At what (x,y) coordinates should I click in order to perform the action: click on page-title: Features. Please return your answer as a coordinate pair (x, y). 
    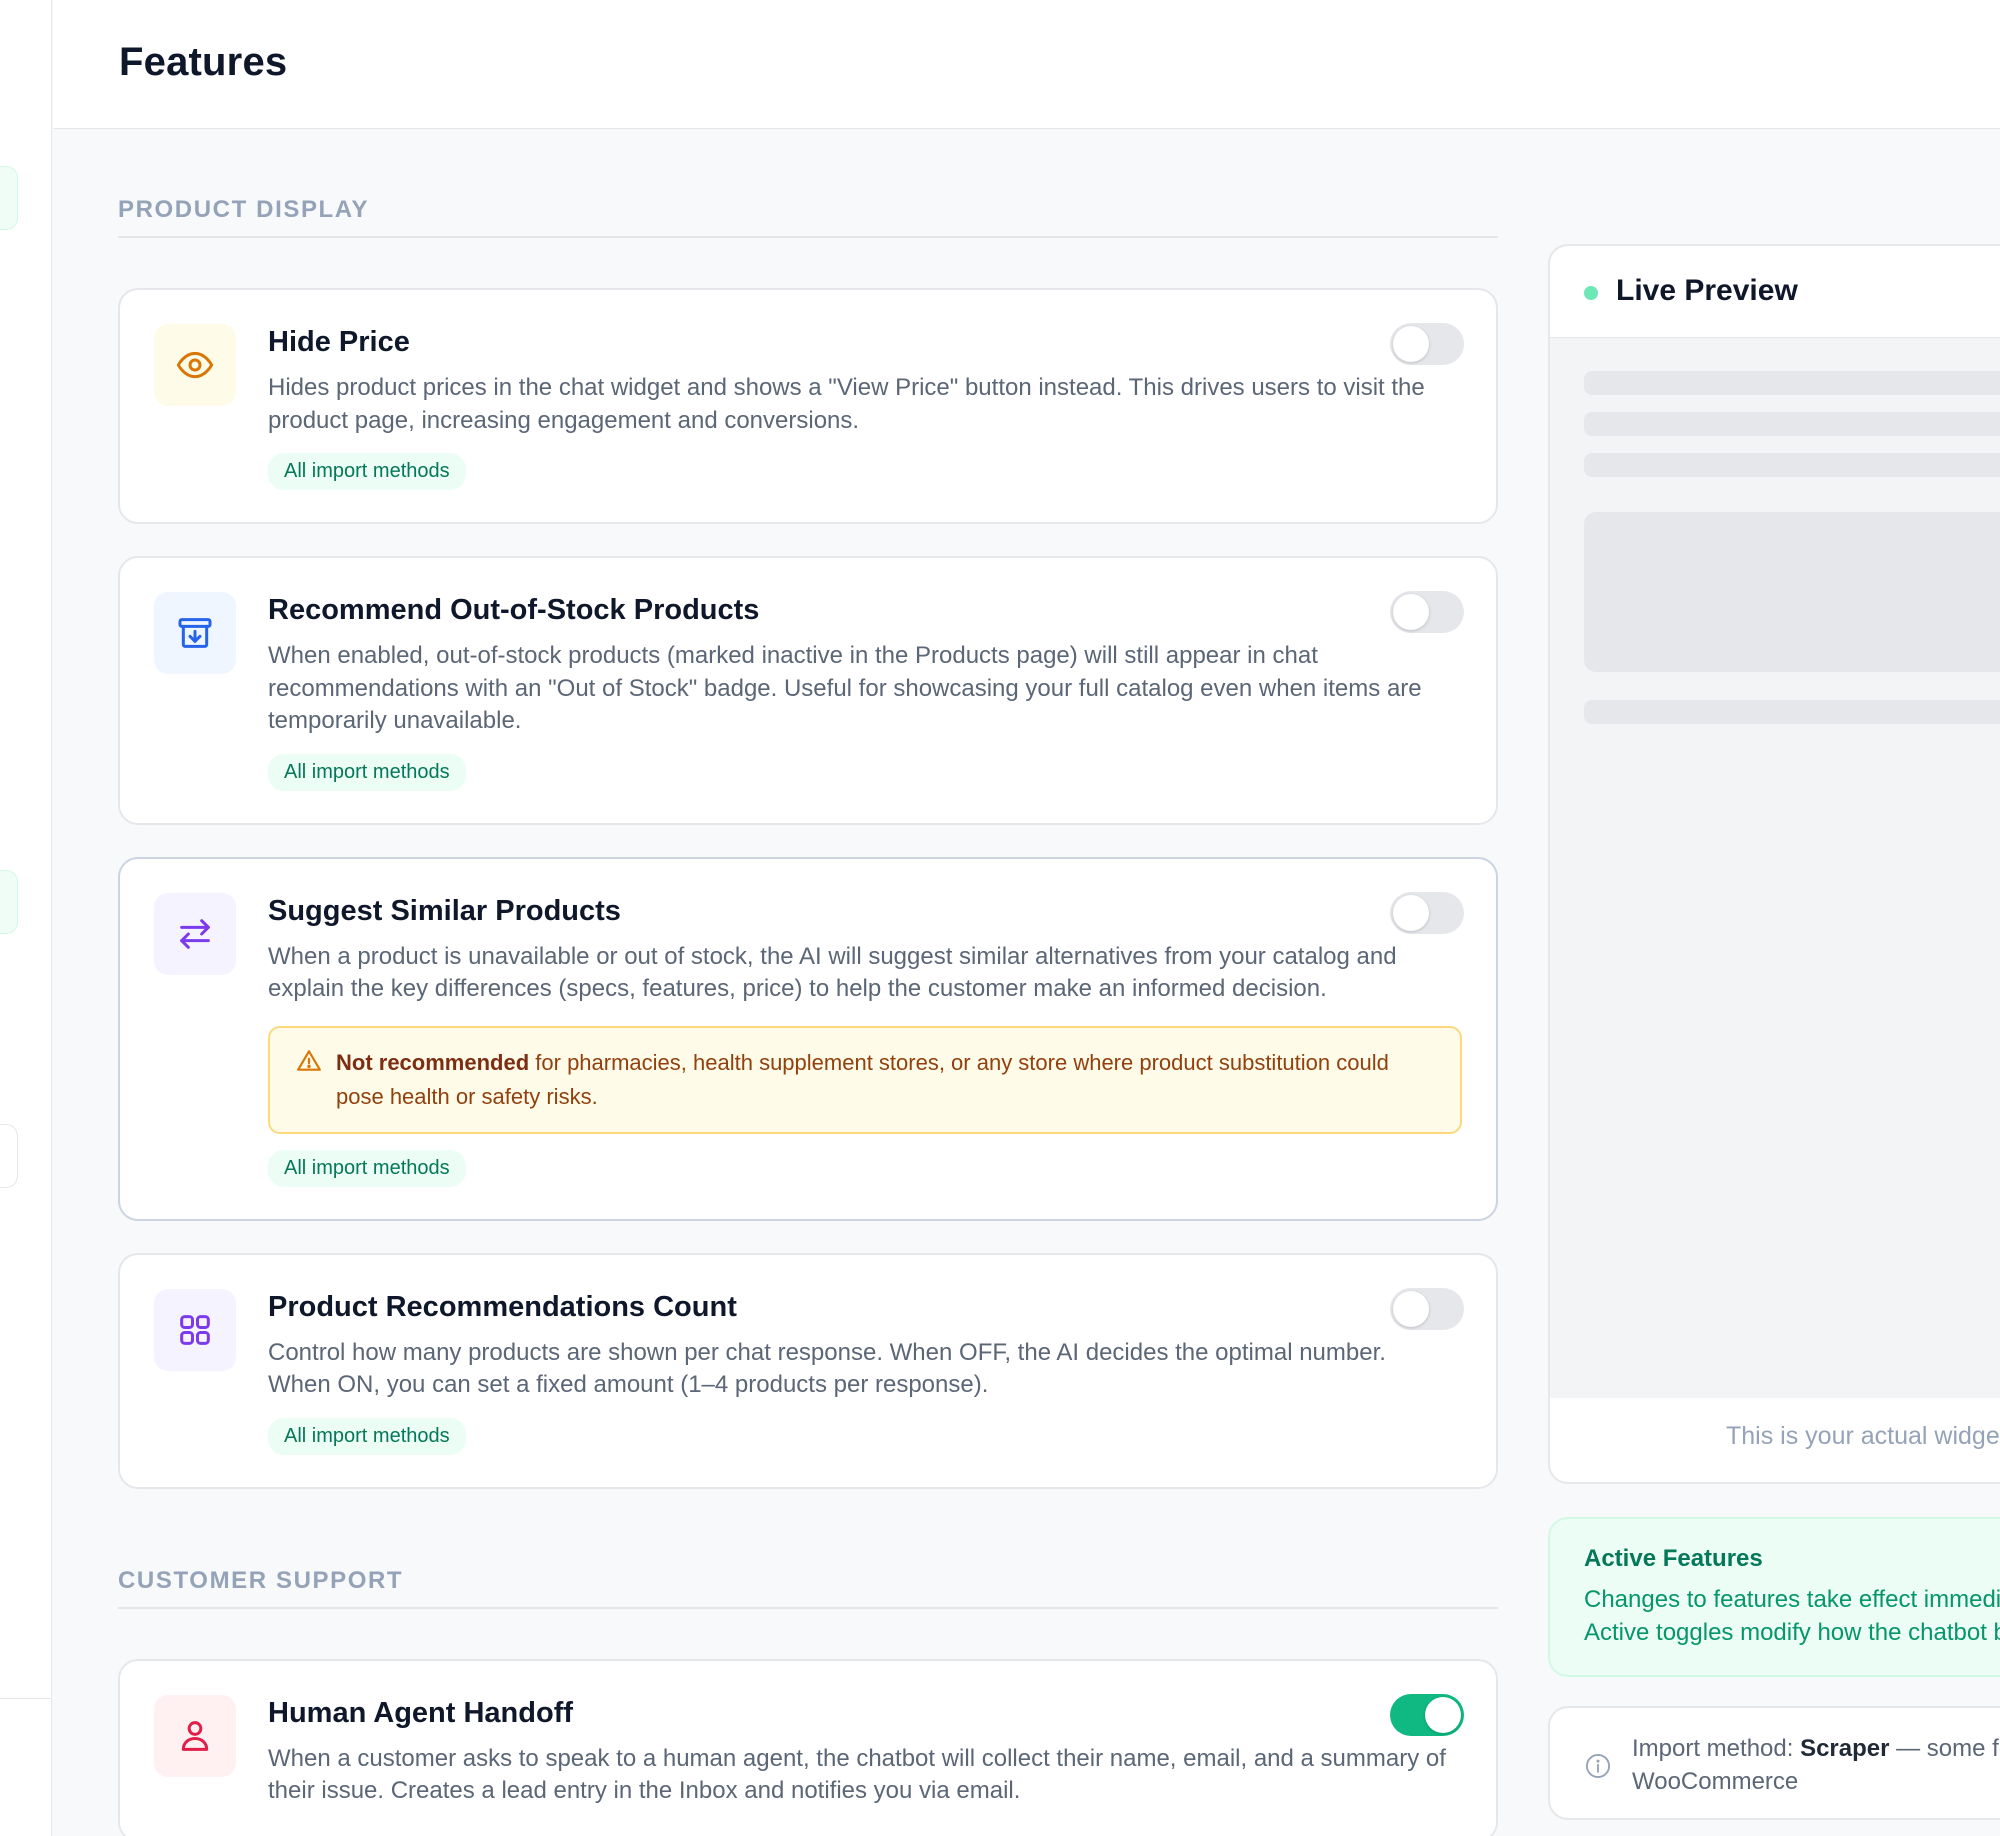
    Looking at the image, I should click on (203, 62).